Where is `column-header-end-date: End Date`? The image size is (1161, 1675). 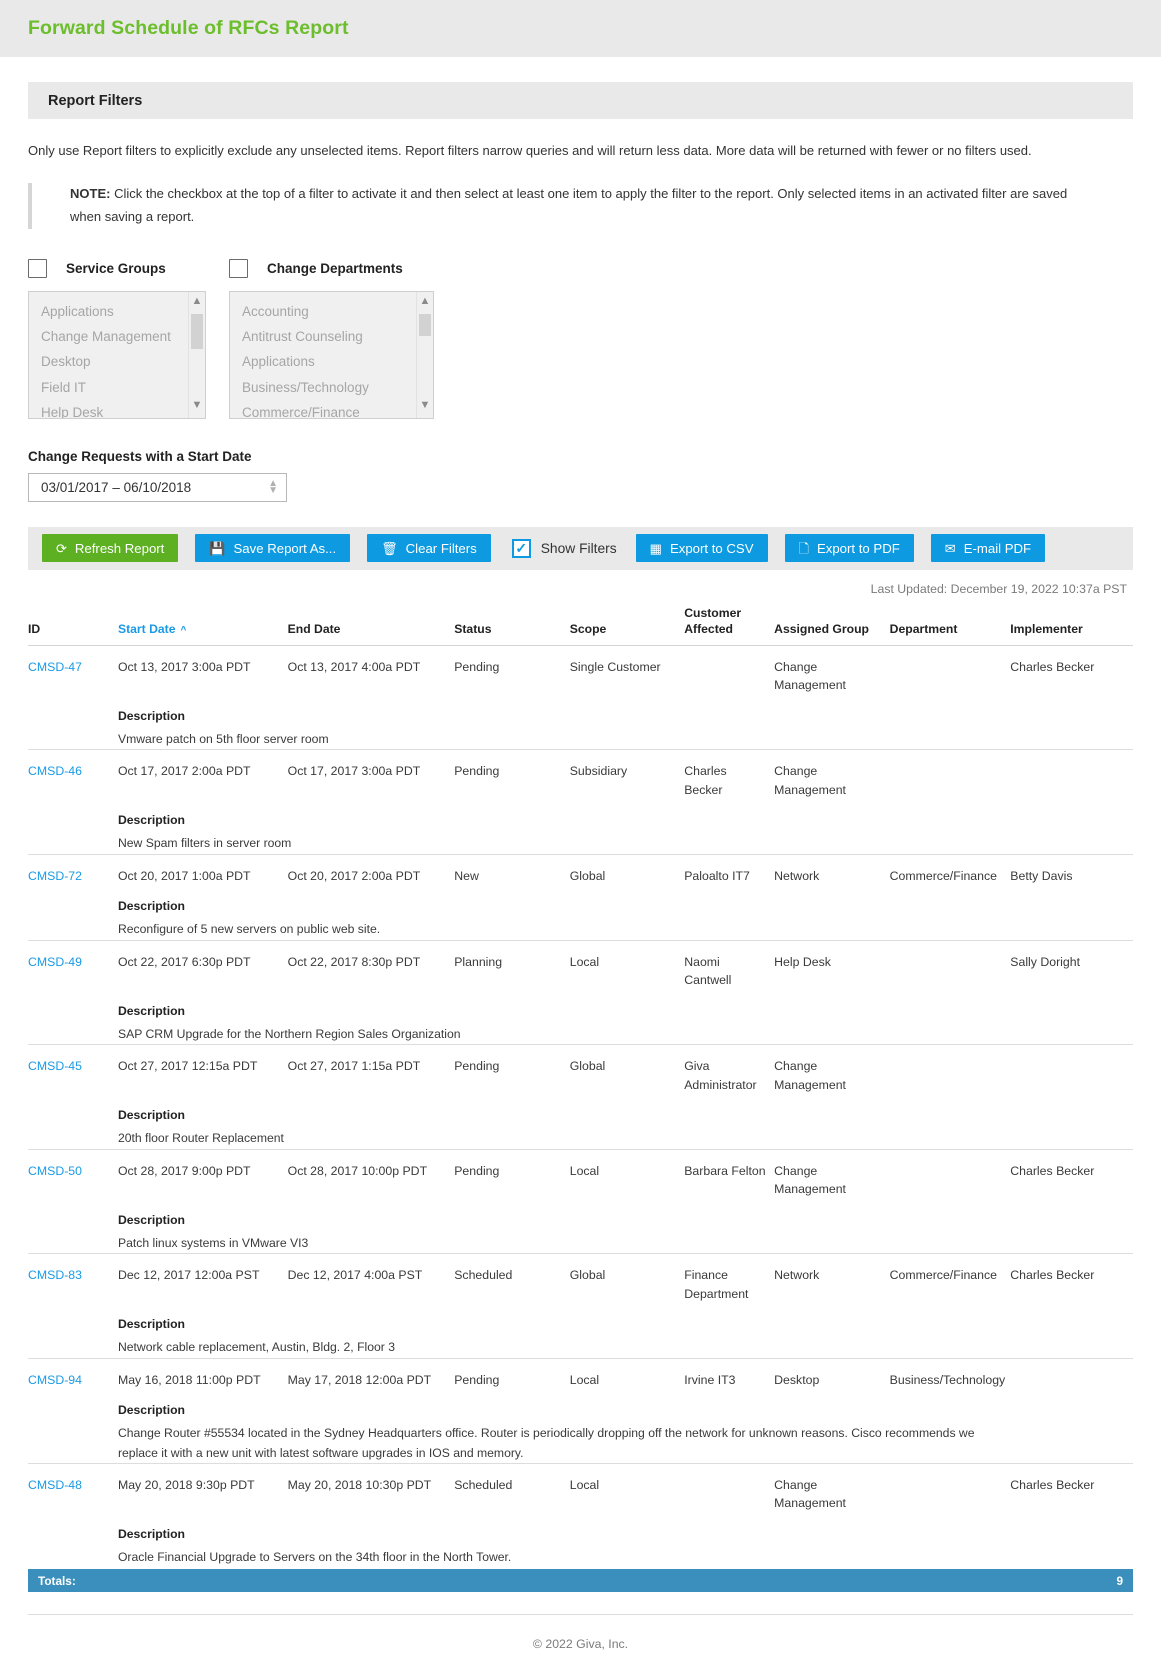 column-header-end-date: End Date is located at coordinates (371, 625).